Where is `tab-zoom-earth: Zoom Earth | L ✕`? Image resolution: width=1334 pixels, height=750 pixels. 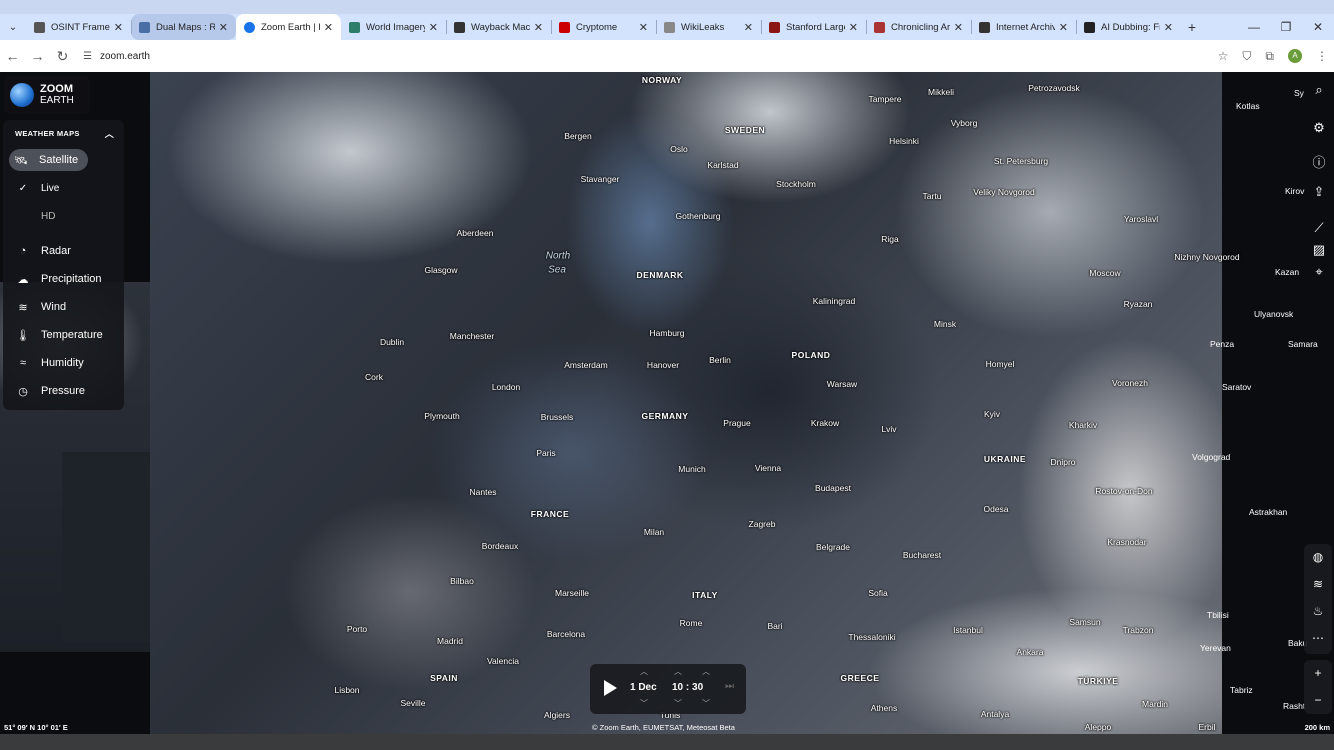 tab-zoom-earth: Zoom Earth | L ✕ is located at coordinates (288, 27).